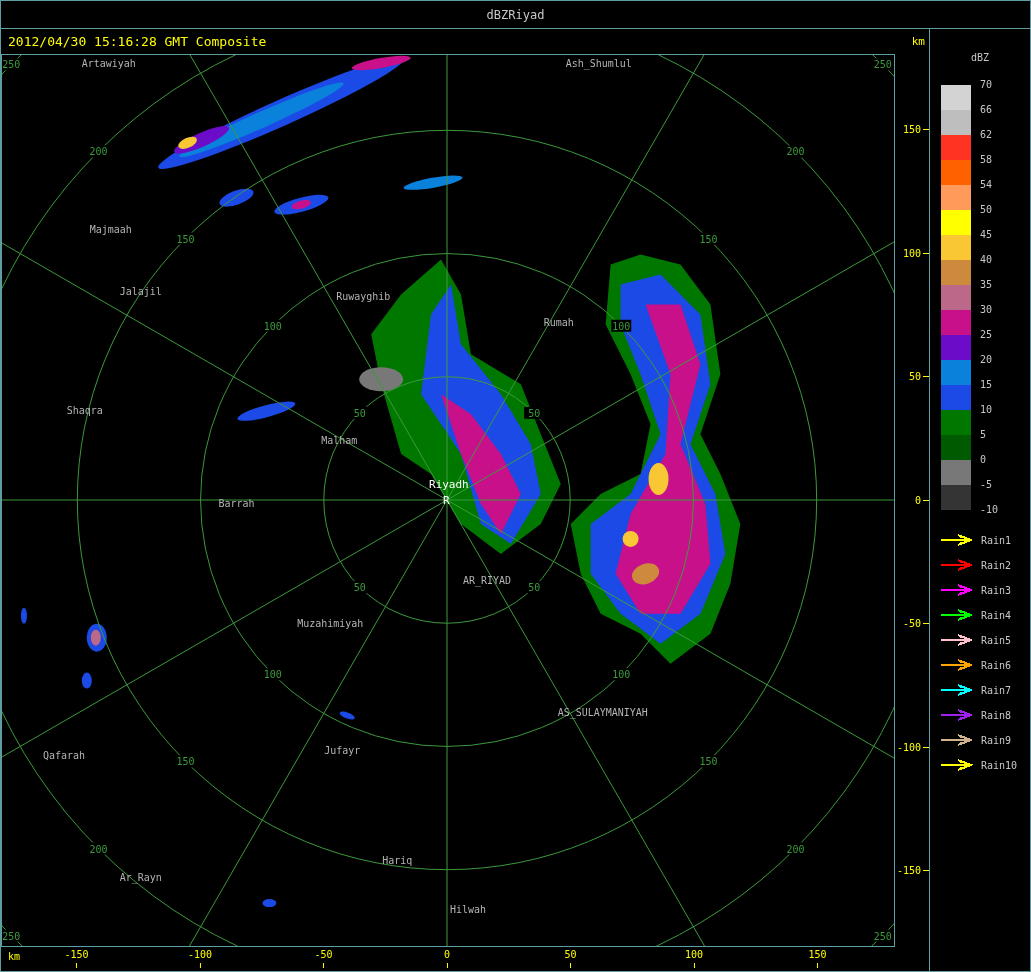 This screenshot has width=1031, height=972. What do you see at coordinates (486, 580) in the screenshot?
I see `place-label: AR_RIYAD` at bounding box center [486, 580].